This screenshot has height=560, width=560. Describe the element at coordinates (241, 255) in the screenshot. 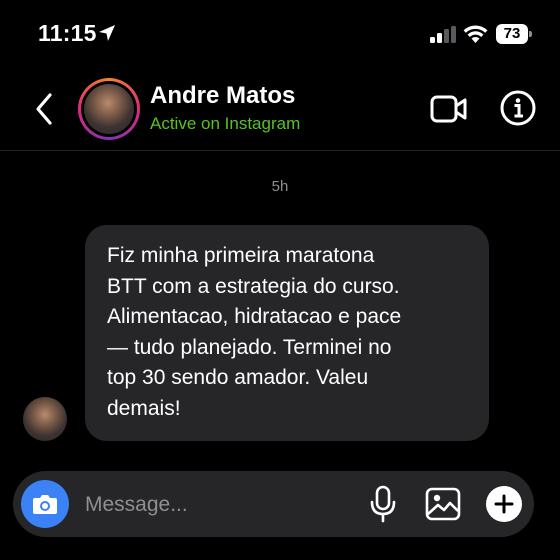

I see `message-line: Fiz minha primeira maratona` at that location.